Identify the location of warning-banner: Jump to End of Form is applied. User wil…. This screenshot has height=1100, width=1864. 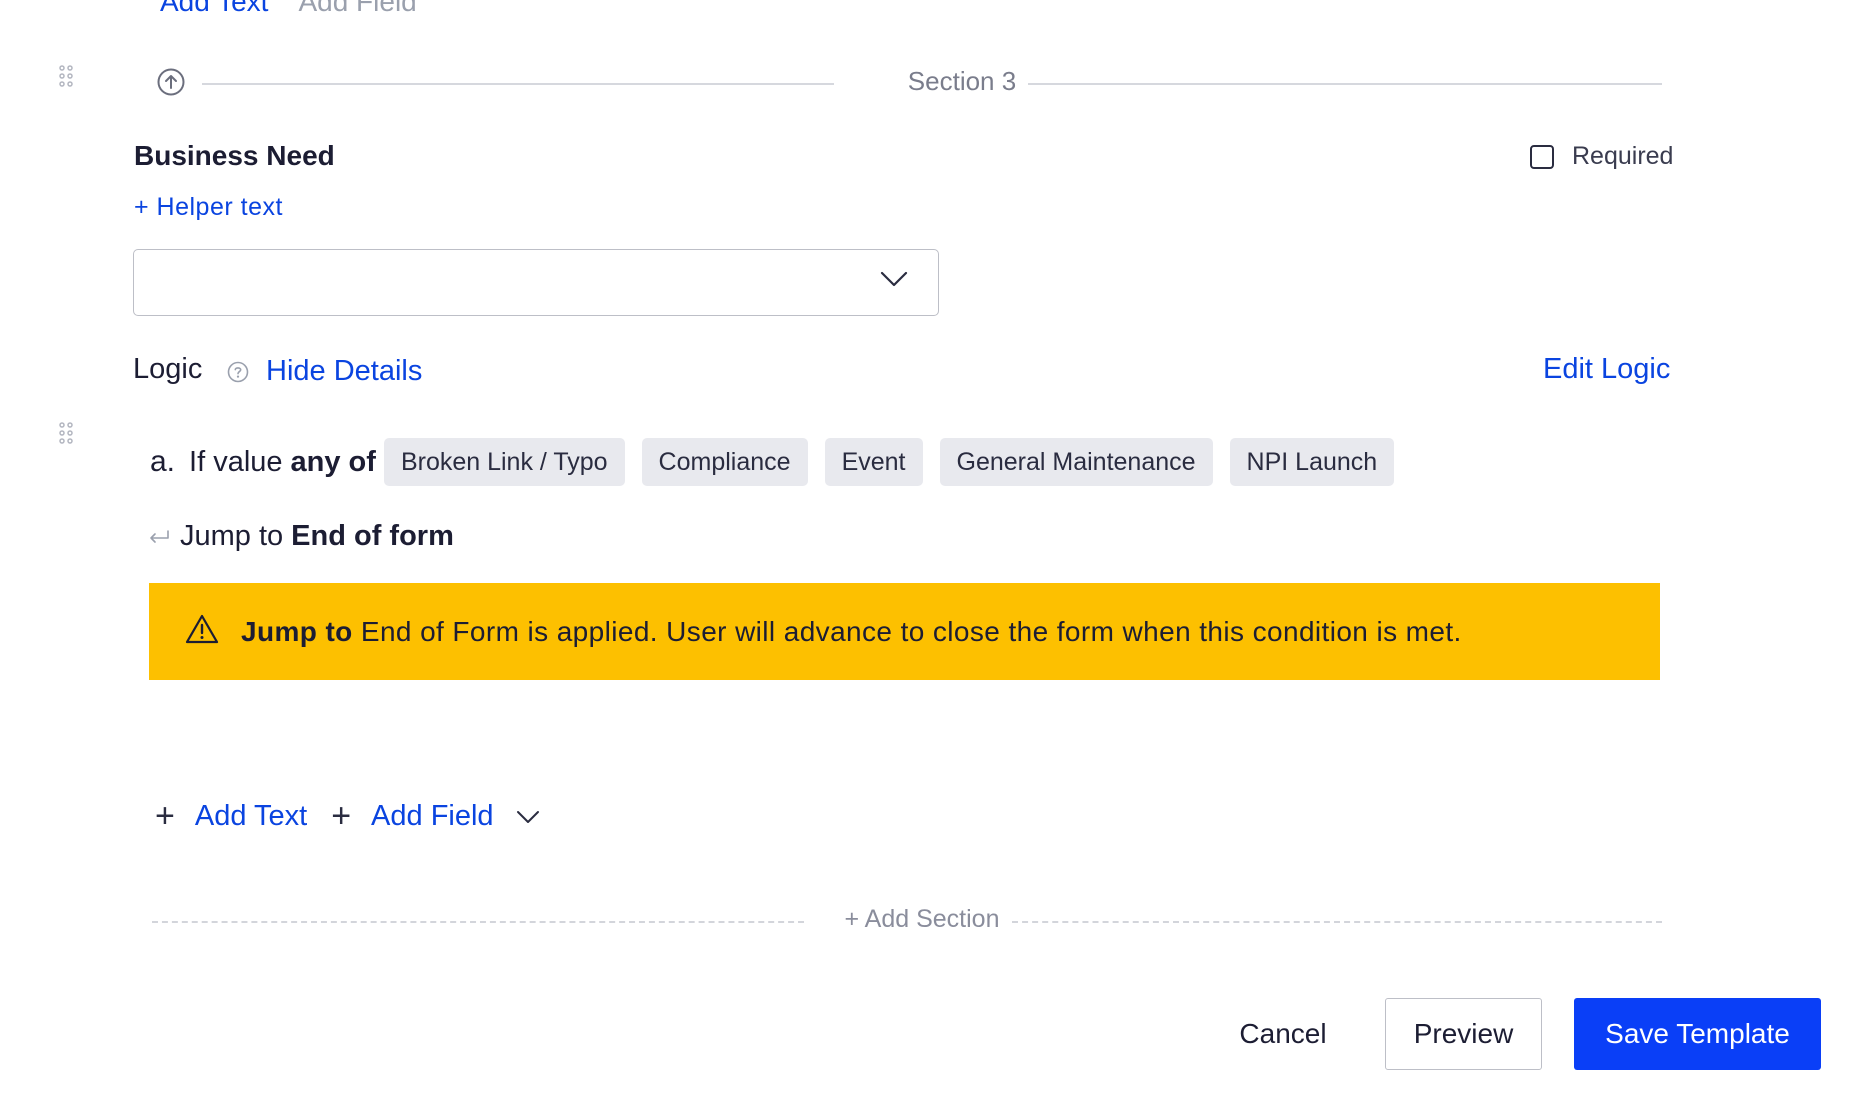
(904, 631).